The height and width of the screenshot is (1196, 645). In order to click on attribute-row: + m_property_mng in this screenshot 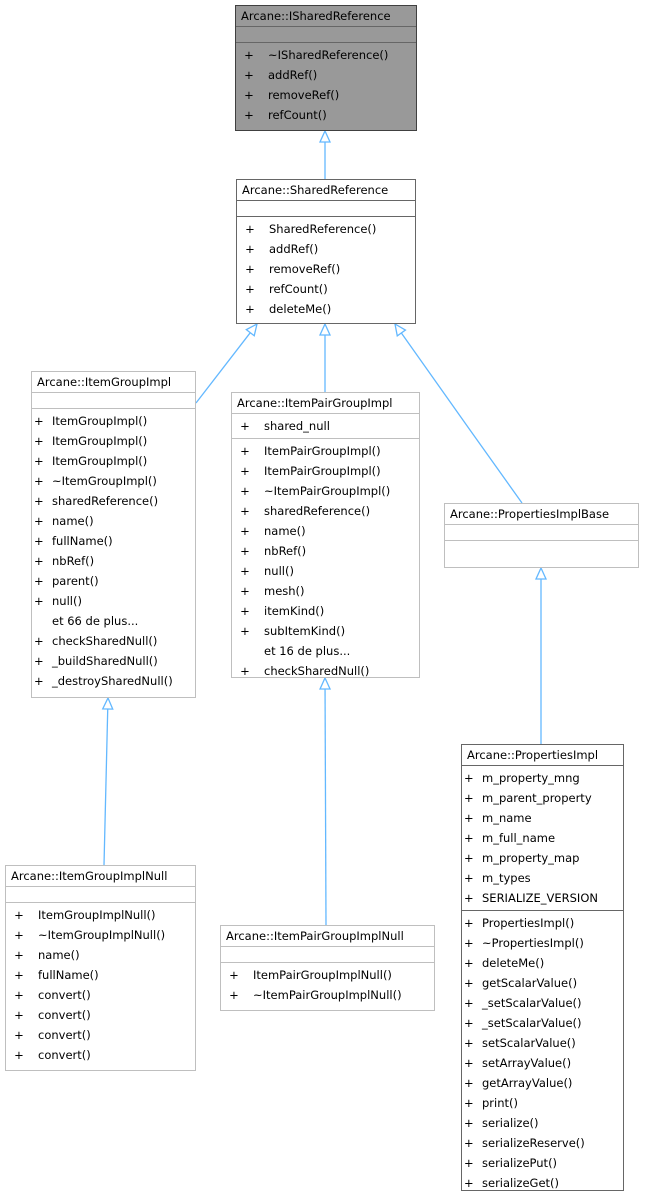, I will do `click(542, 778)`.